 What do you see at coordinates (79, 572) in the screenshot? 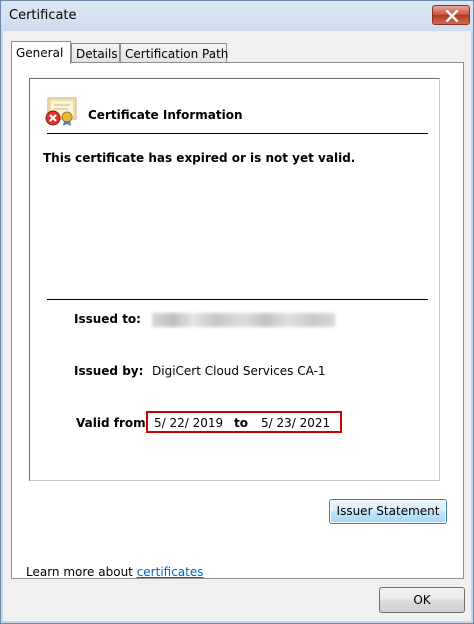
I see `learn-more-prefix: Learn more about` at bounding box center [79, 572].